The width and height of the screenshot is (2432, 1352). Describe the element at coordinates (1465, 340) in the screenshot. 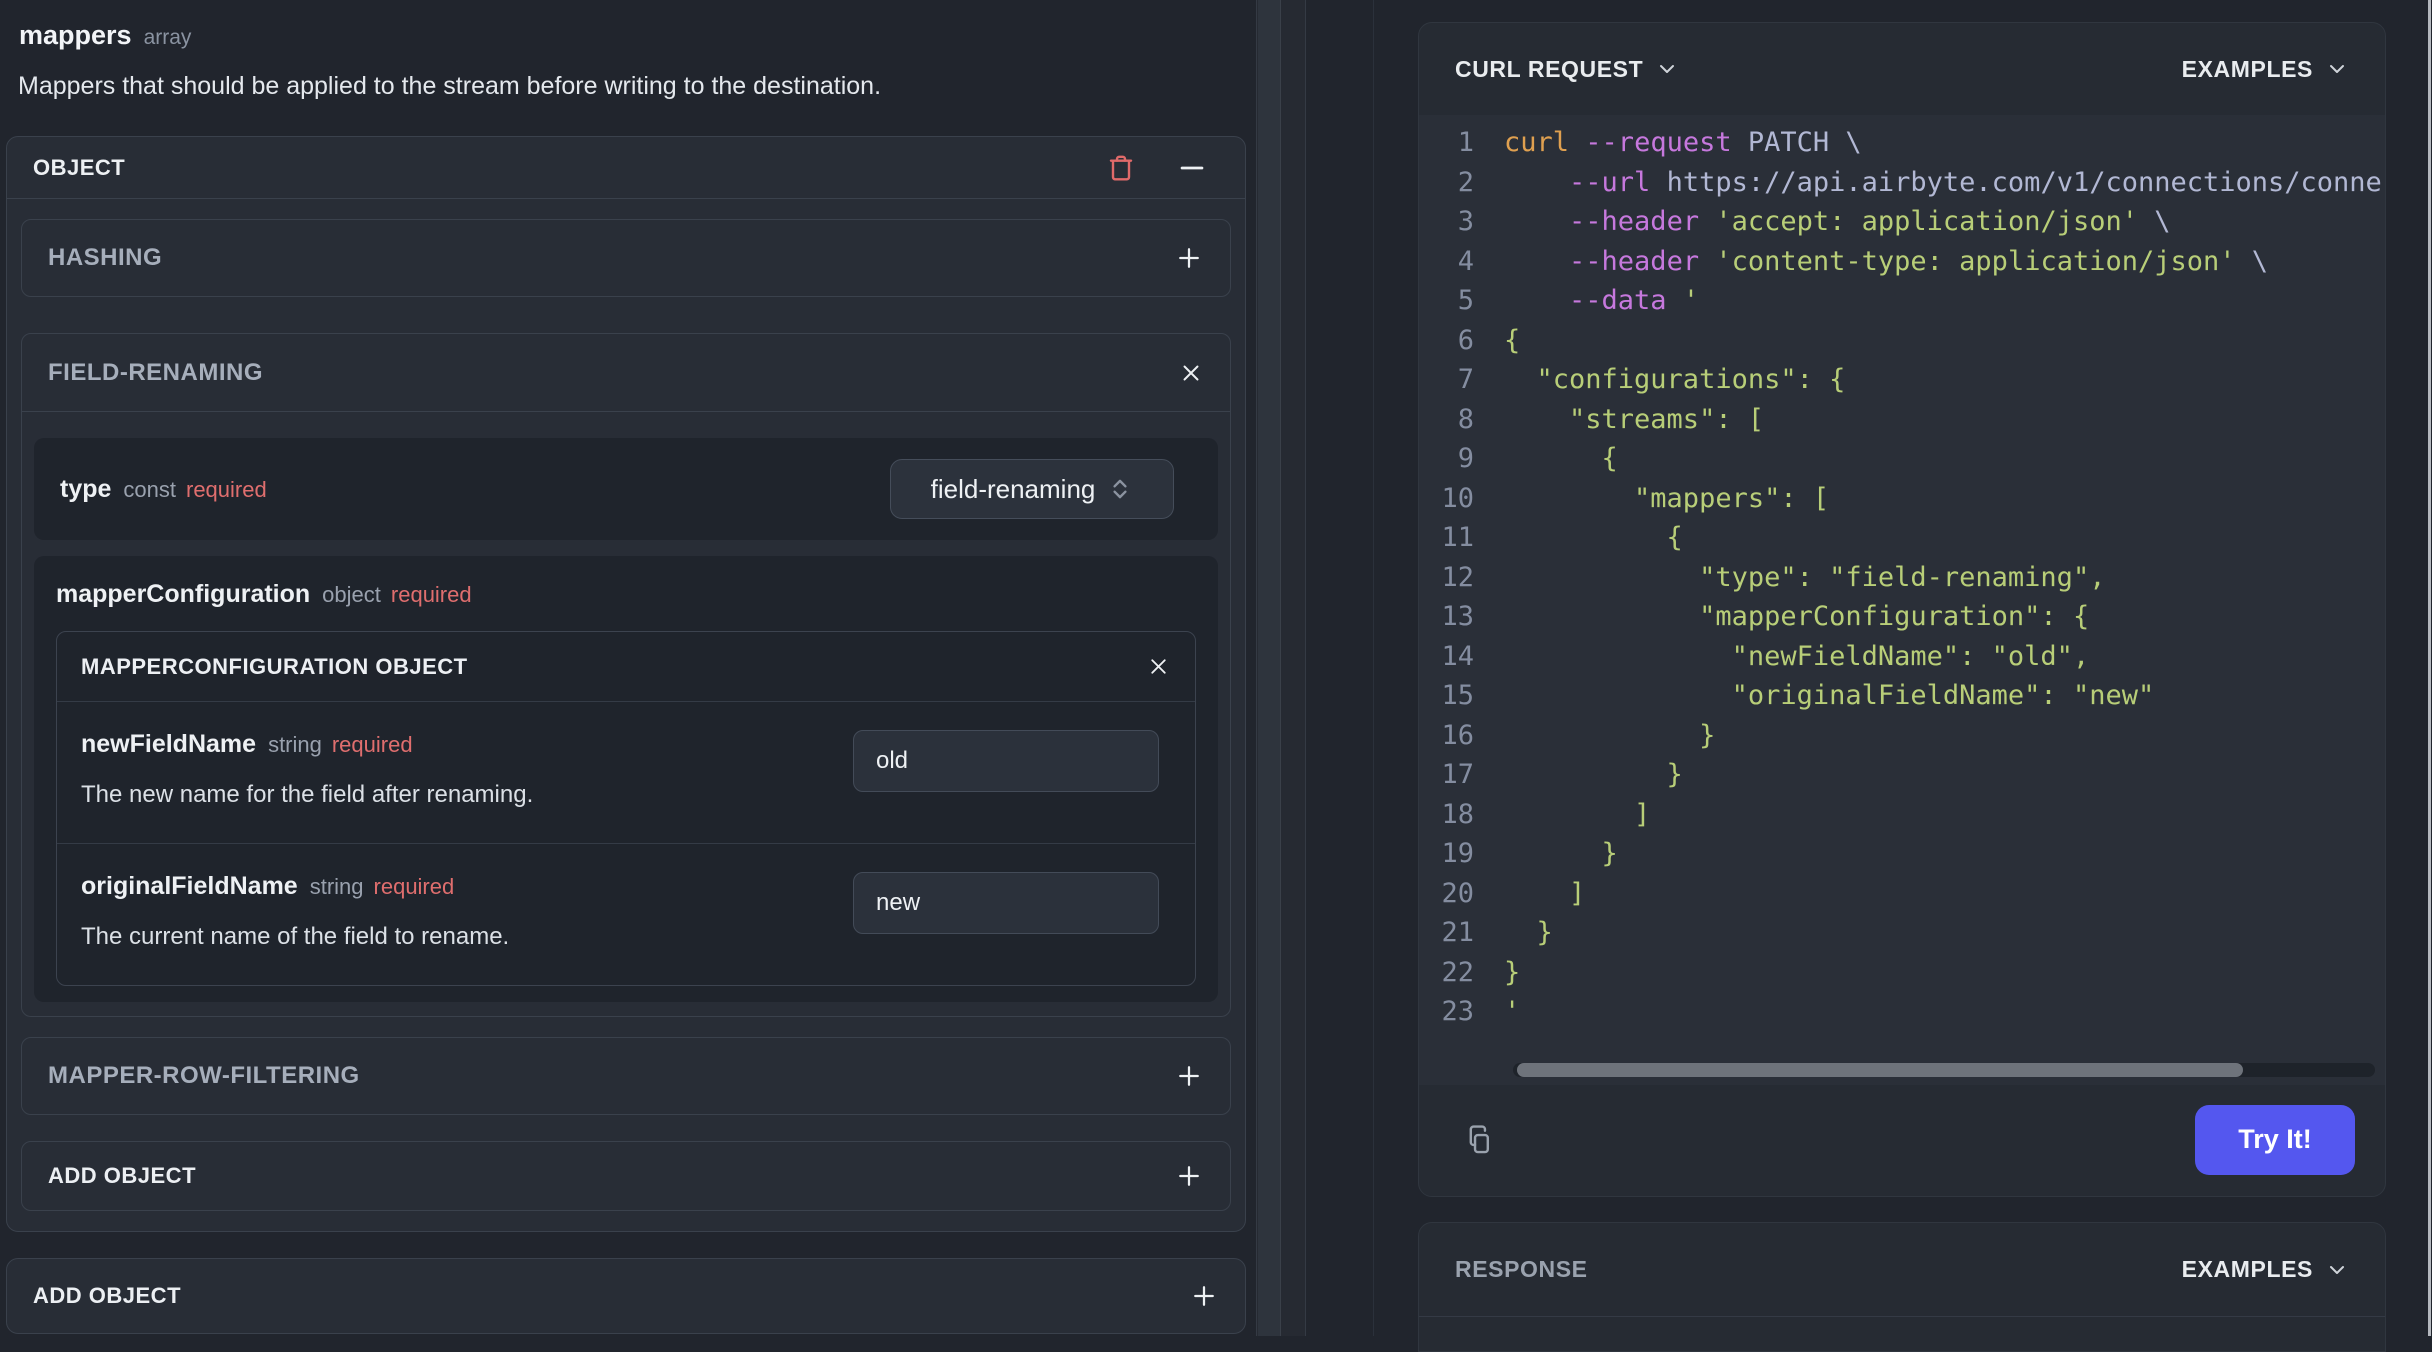

I see `line-number: 6` at that location.